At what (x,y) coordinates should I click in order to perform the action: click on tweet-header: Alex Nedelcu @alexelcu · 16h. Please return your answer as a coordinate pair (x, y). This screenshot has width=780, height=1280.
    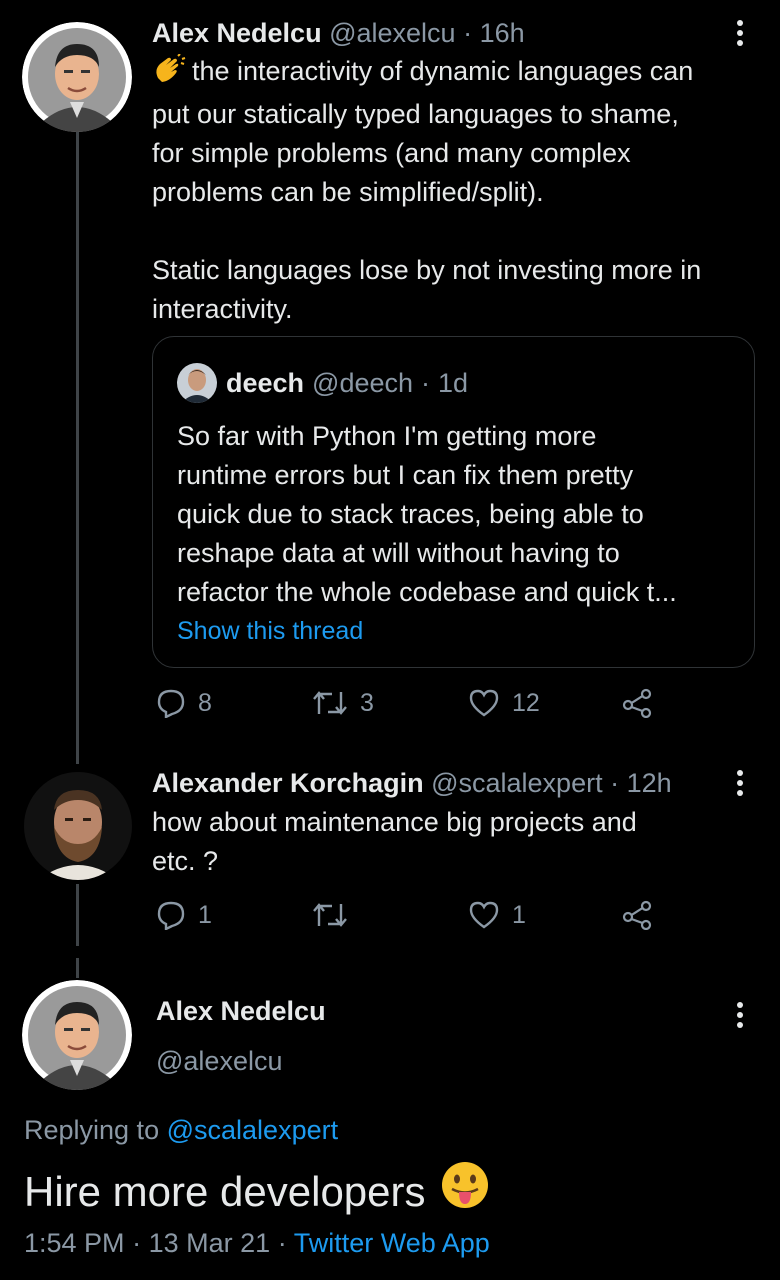
    Looking at the image, I should click on (338, 33).